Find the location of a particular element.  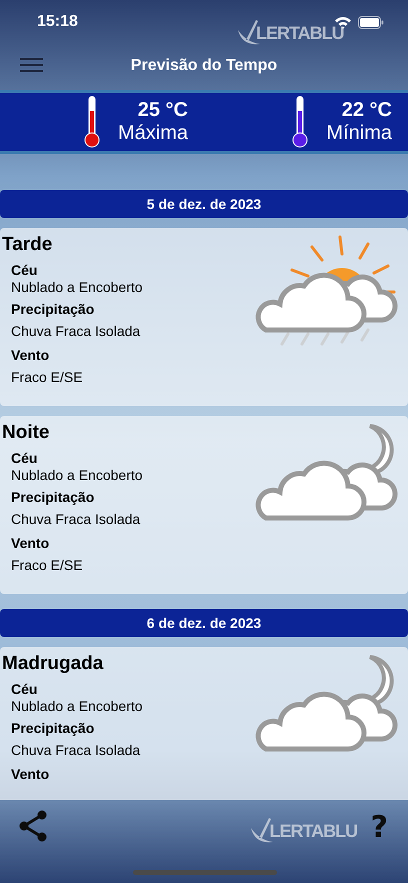

menu-button is located at coordinates (31, 65).